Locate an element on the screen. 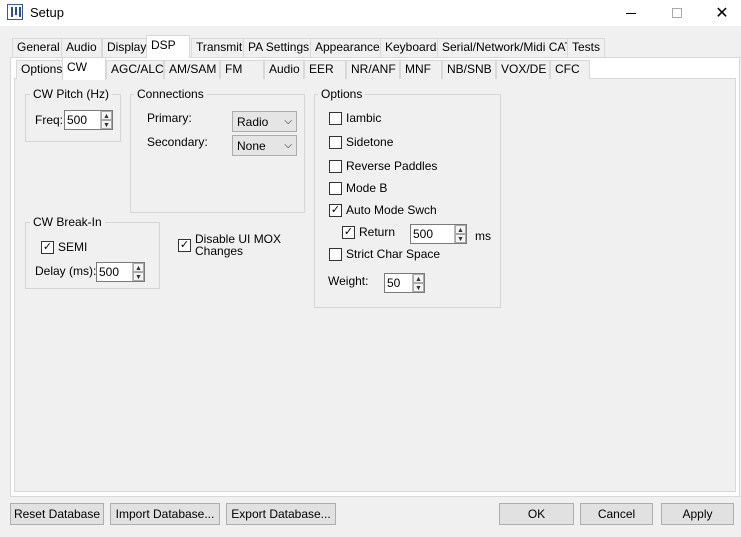  subtab-nr-anf: NR/ANF is located at coordinates (373, 69).